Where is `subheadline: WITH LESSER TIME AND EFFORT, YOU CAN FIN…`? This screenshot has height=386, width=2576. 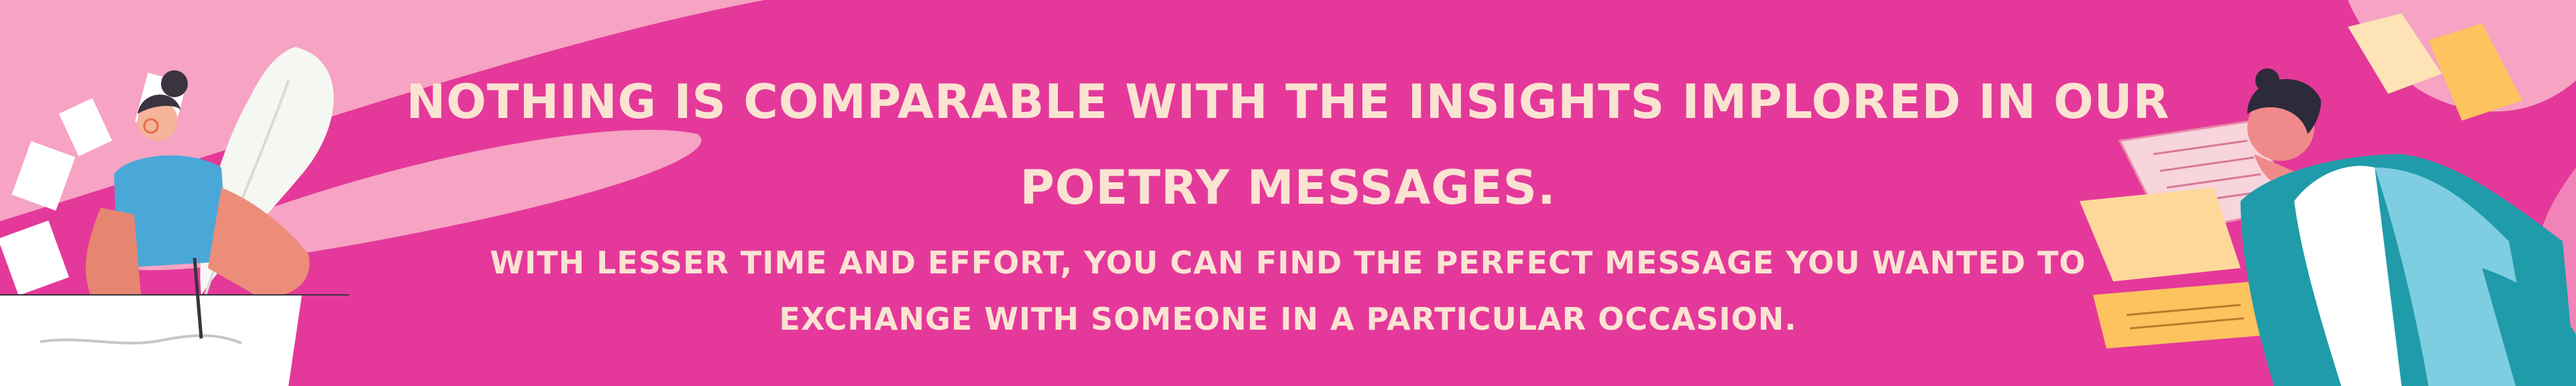
subheadline: WITH LESSER TIME AND EFFORT, YOU CAN FIN… is located at coordinates (1288, 291).